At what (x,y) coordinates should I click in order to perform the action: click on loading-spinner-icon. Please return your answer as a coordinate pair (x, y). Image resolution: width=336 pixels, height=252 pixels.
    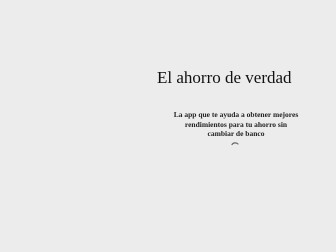
    Looking at the image, I should click on (235, 144).